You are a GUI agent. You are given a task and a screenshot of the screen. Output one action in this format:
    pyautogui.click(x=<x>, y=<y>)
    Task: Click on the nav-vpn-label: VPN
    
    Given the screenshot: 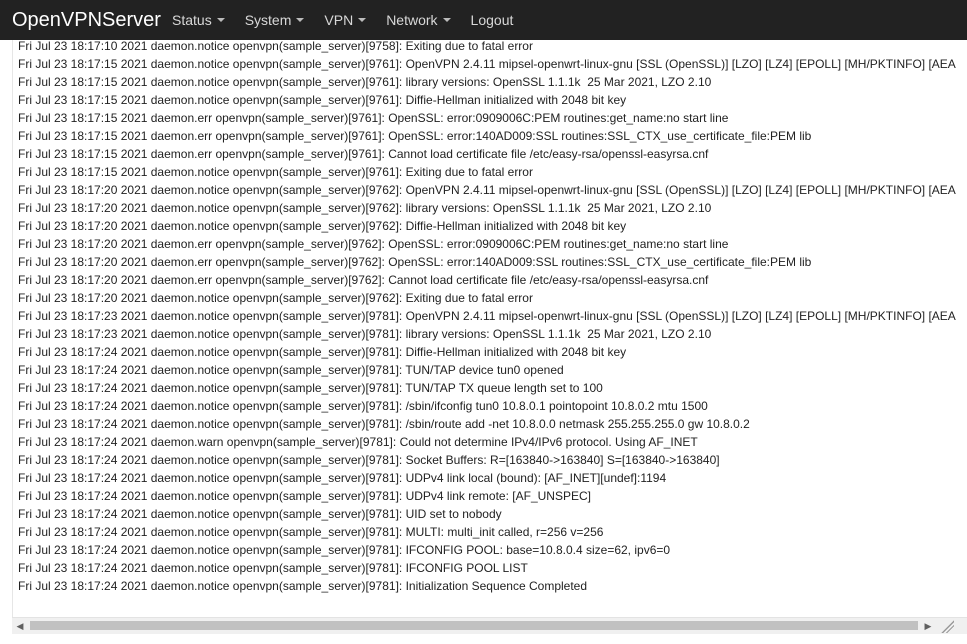 What is the action you would take?
    pyautogui.click(x=339, y=20)
    